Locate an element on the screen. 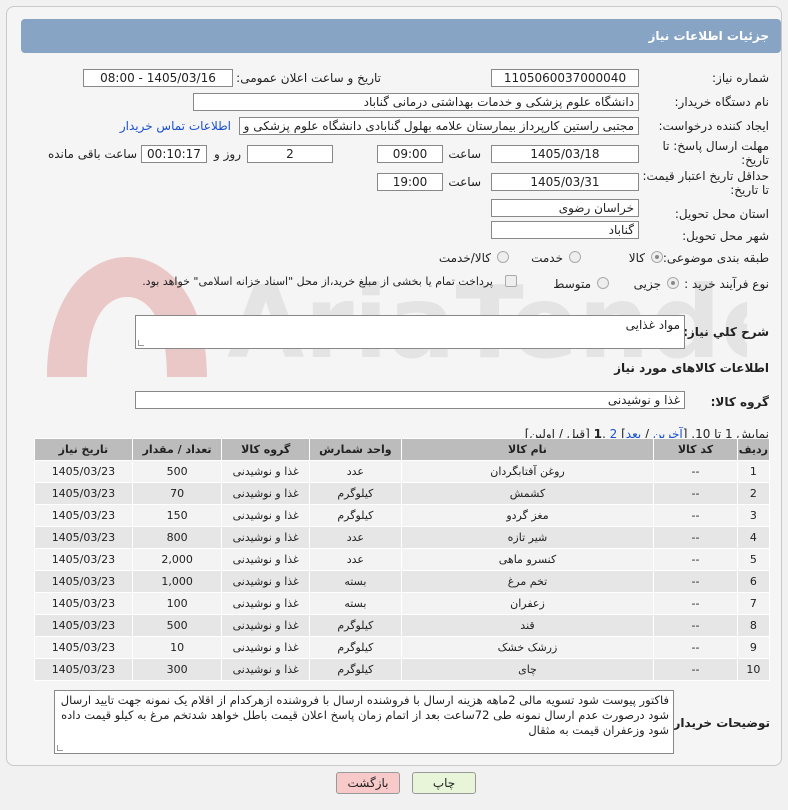 The height and width of the screenshot is (810, 788). row-number: 1 is located at coordinates (753, 471).